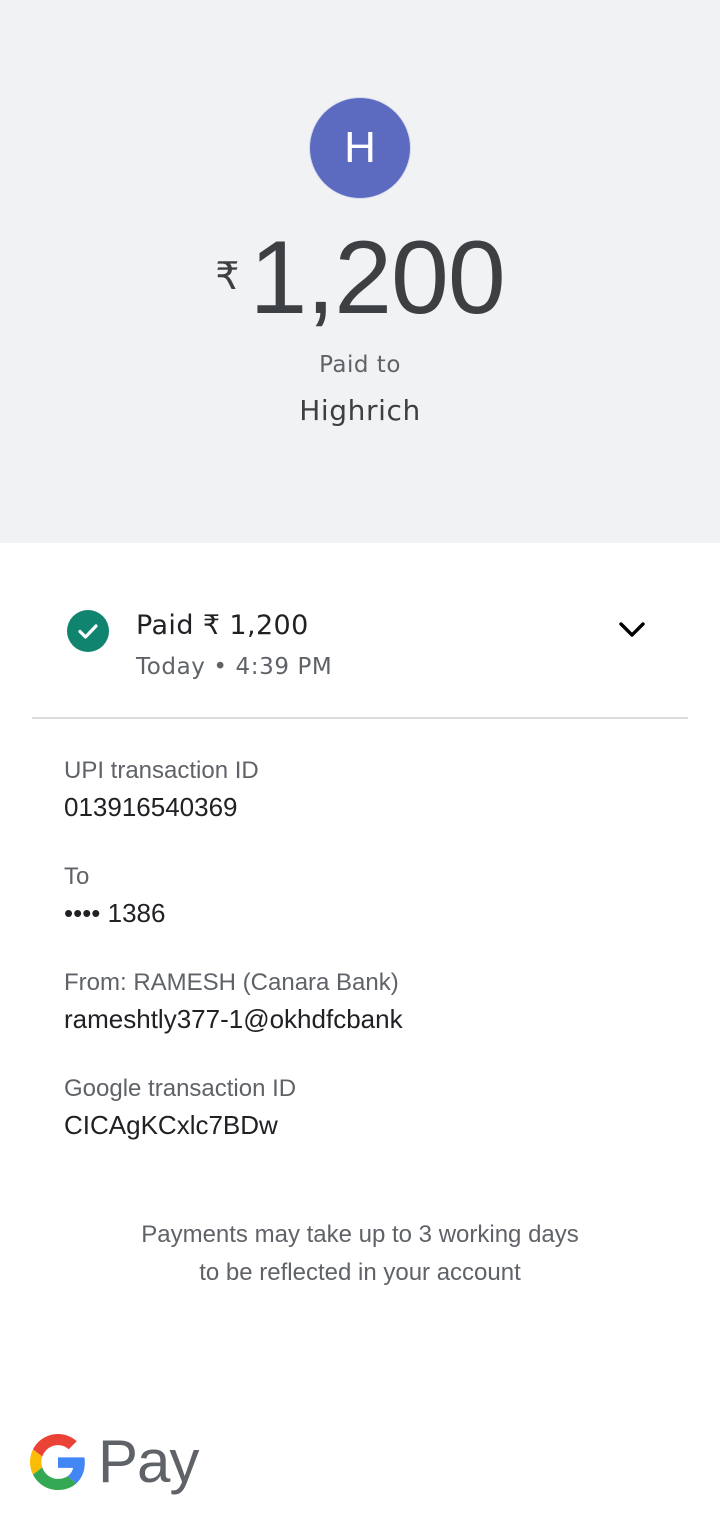  I want to click on avatar-initial: H, so click(360, 147).